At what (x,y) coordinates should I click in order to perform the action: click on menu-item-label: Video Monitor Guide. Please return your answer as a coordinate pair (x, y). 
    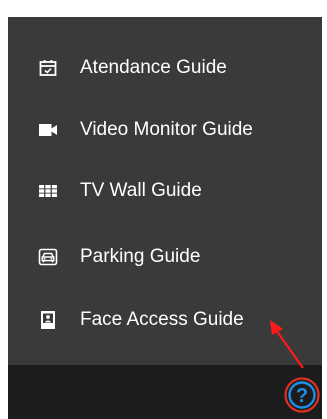
    Looking at the image, I should click on (166, 129).